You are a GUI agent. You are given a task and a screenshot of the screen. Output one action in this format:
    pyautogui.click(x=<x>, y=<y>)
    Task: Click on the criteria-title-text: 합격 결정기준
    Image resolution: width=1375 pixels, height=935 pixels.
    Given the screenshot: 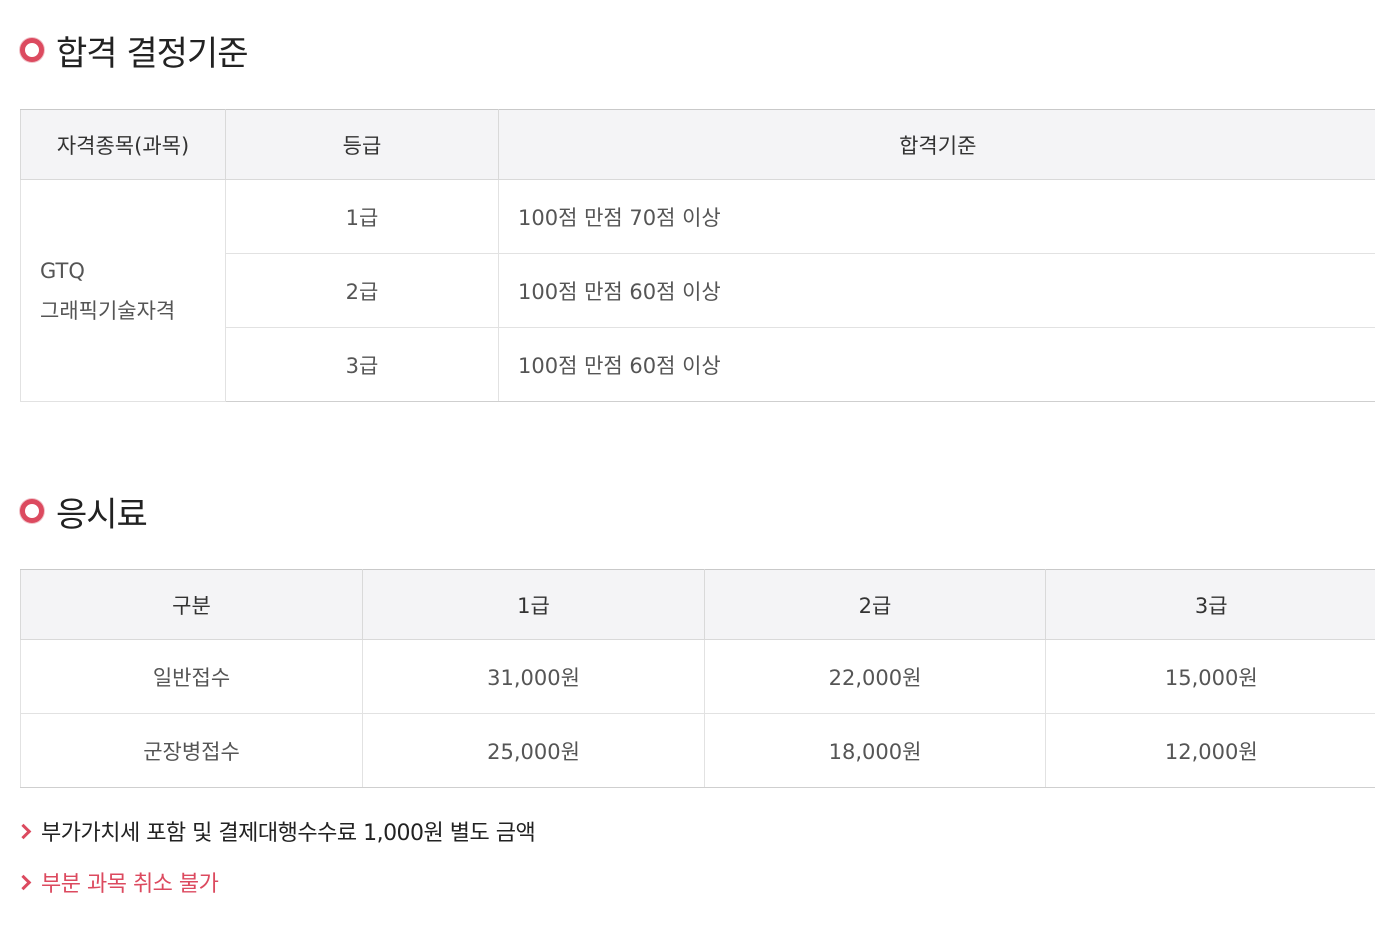 What is the action you would take?
    pyautogui.click(x=152, y=53)
    